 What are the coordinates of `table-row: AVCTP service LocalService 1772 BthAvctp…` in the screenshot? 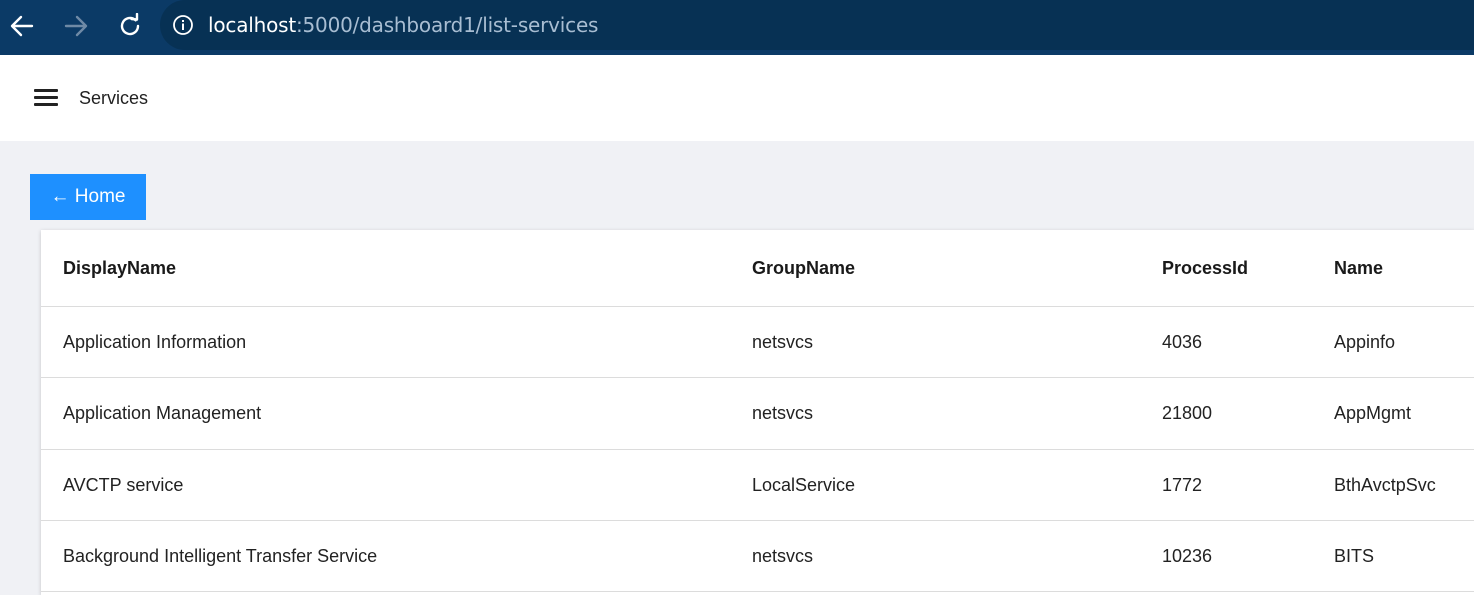 It's located at (757, 485).